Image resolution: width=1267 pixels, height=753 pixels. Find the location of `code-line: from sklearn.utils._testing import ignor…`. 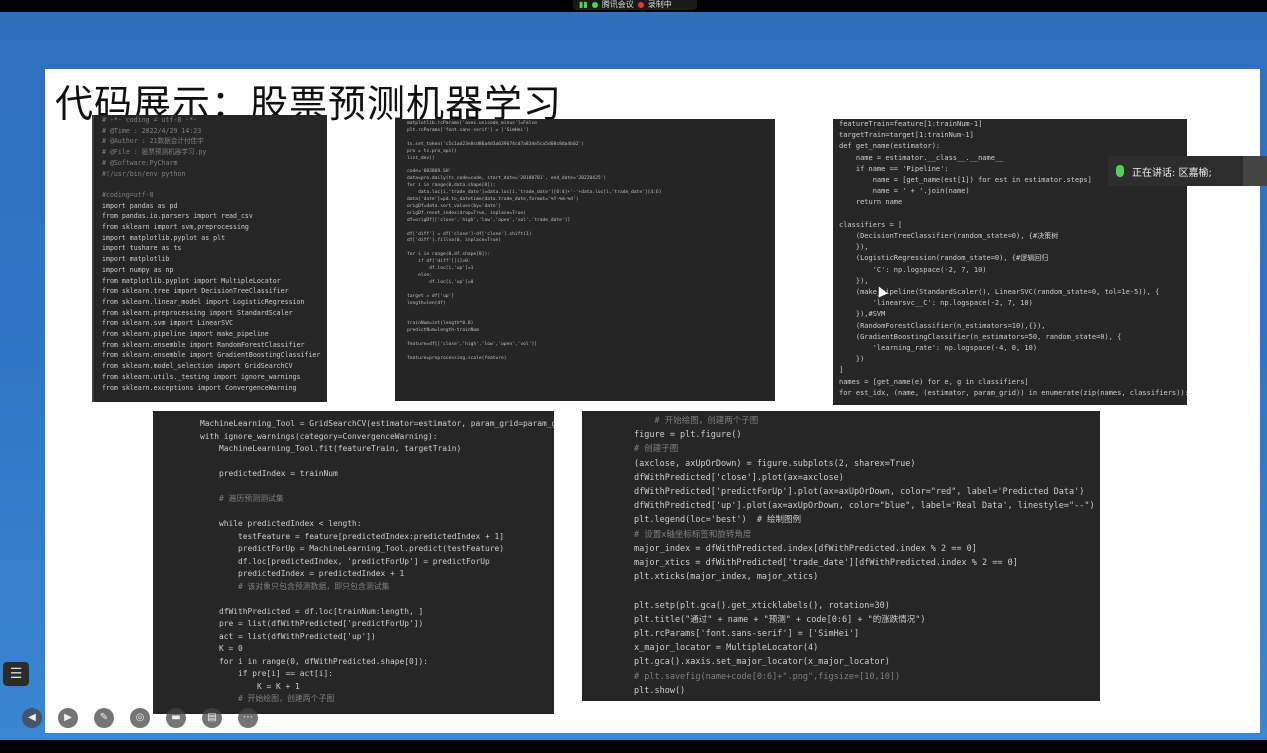

code-line: from sklearn.utils._testing import ignor… is located at coordinates (201, 376).